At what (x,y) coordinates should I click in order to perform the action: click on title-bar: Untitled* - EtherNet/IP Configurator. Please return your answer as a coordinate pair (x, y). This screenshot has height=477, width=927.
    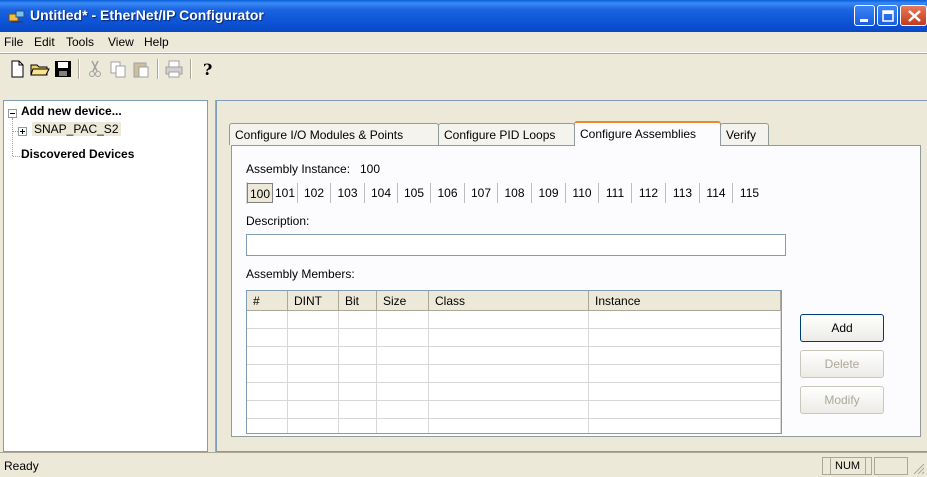
    Looking at the image, I should click on (463, 16).